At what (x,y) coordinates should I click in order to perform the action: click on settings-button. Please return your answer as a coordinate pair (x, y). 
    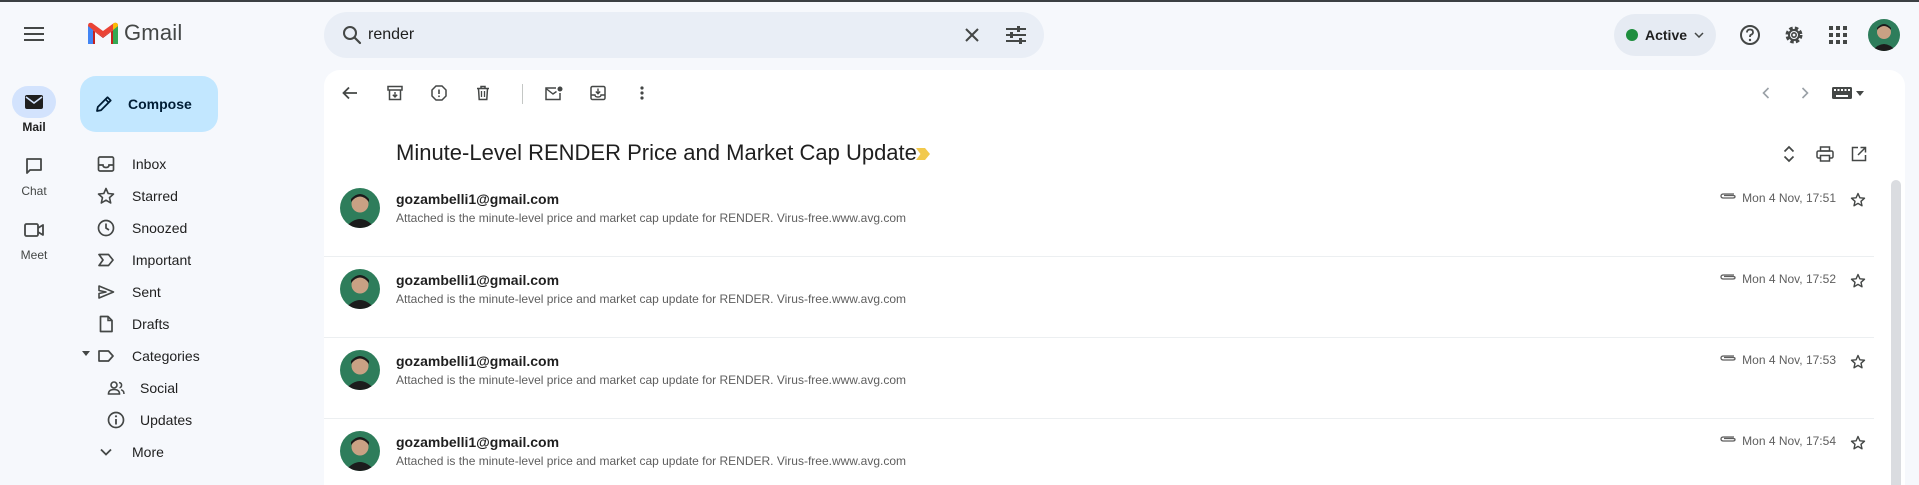
    Looking at the image, I should click on (1794, 35).